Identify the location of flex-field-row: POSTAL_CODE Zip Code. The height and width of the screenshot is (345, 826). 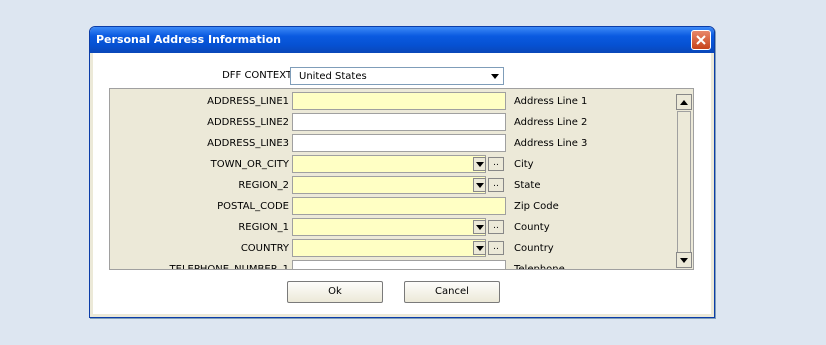
(395, 206).